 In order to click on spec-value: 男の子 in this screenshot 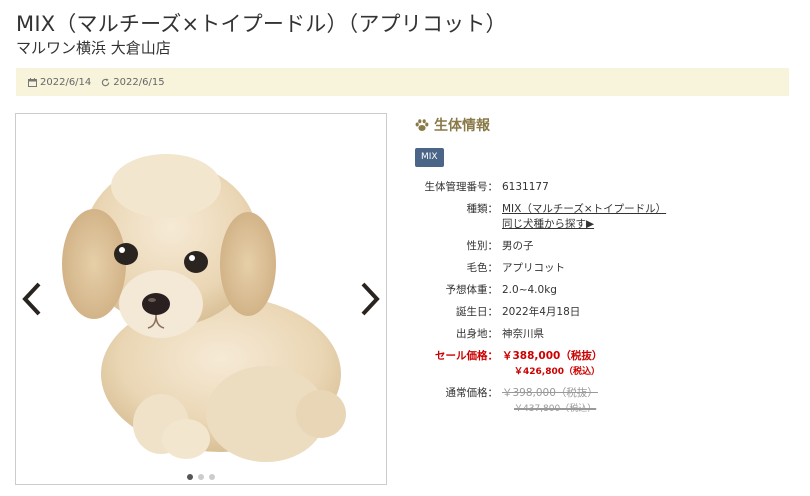, I will do `click(518, 246)`.